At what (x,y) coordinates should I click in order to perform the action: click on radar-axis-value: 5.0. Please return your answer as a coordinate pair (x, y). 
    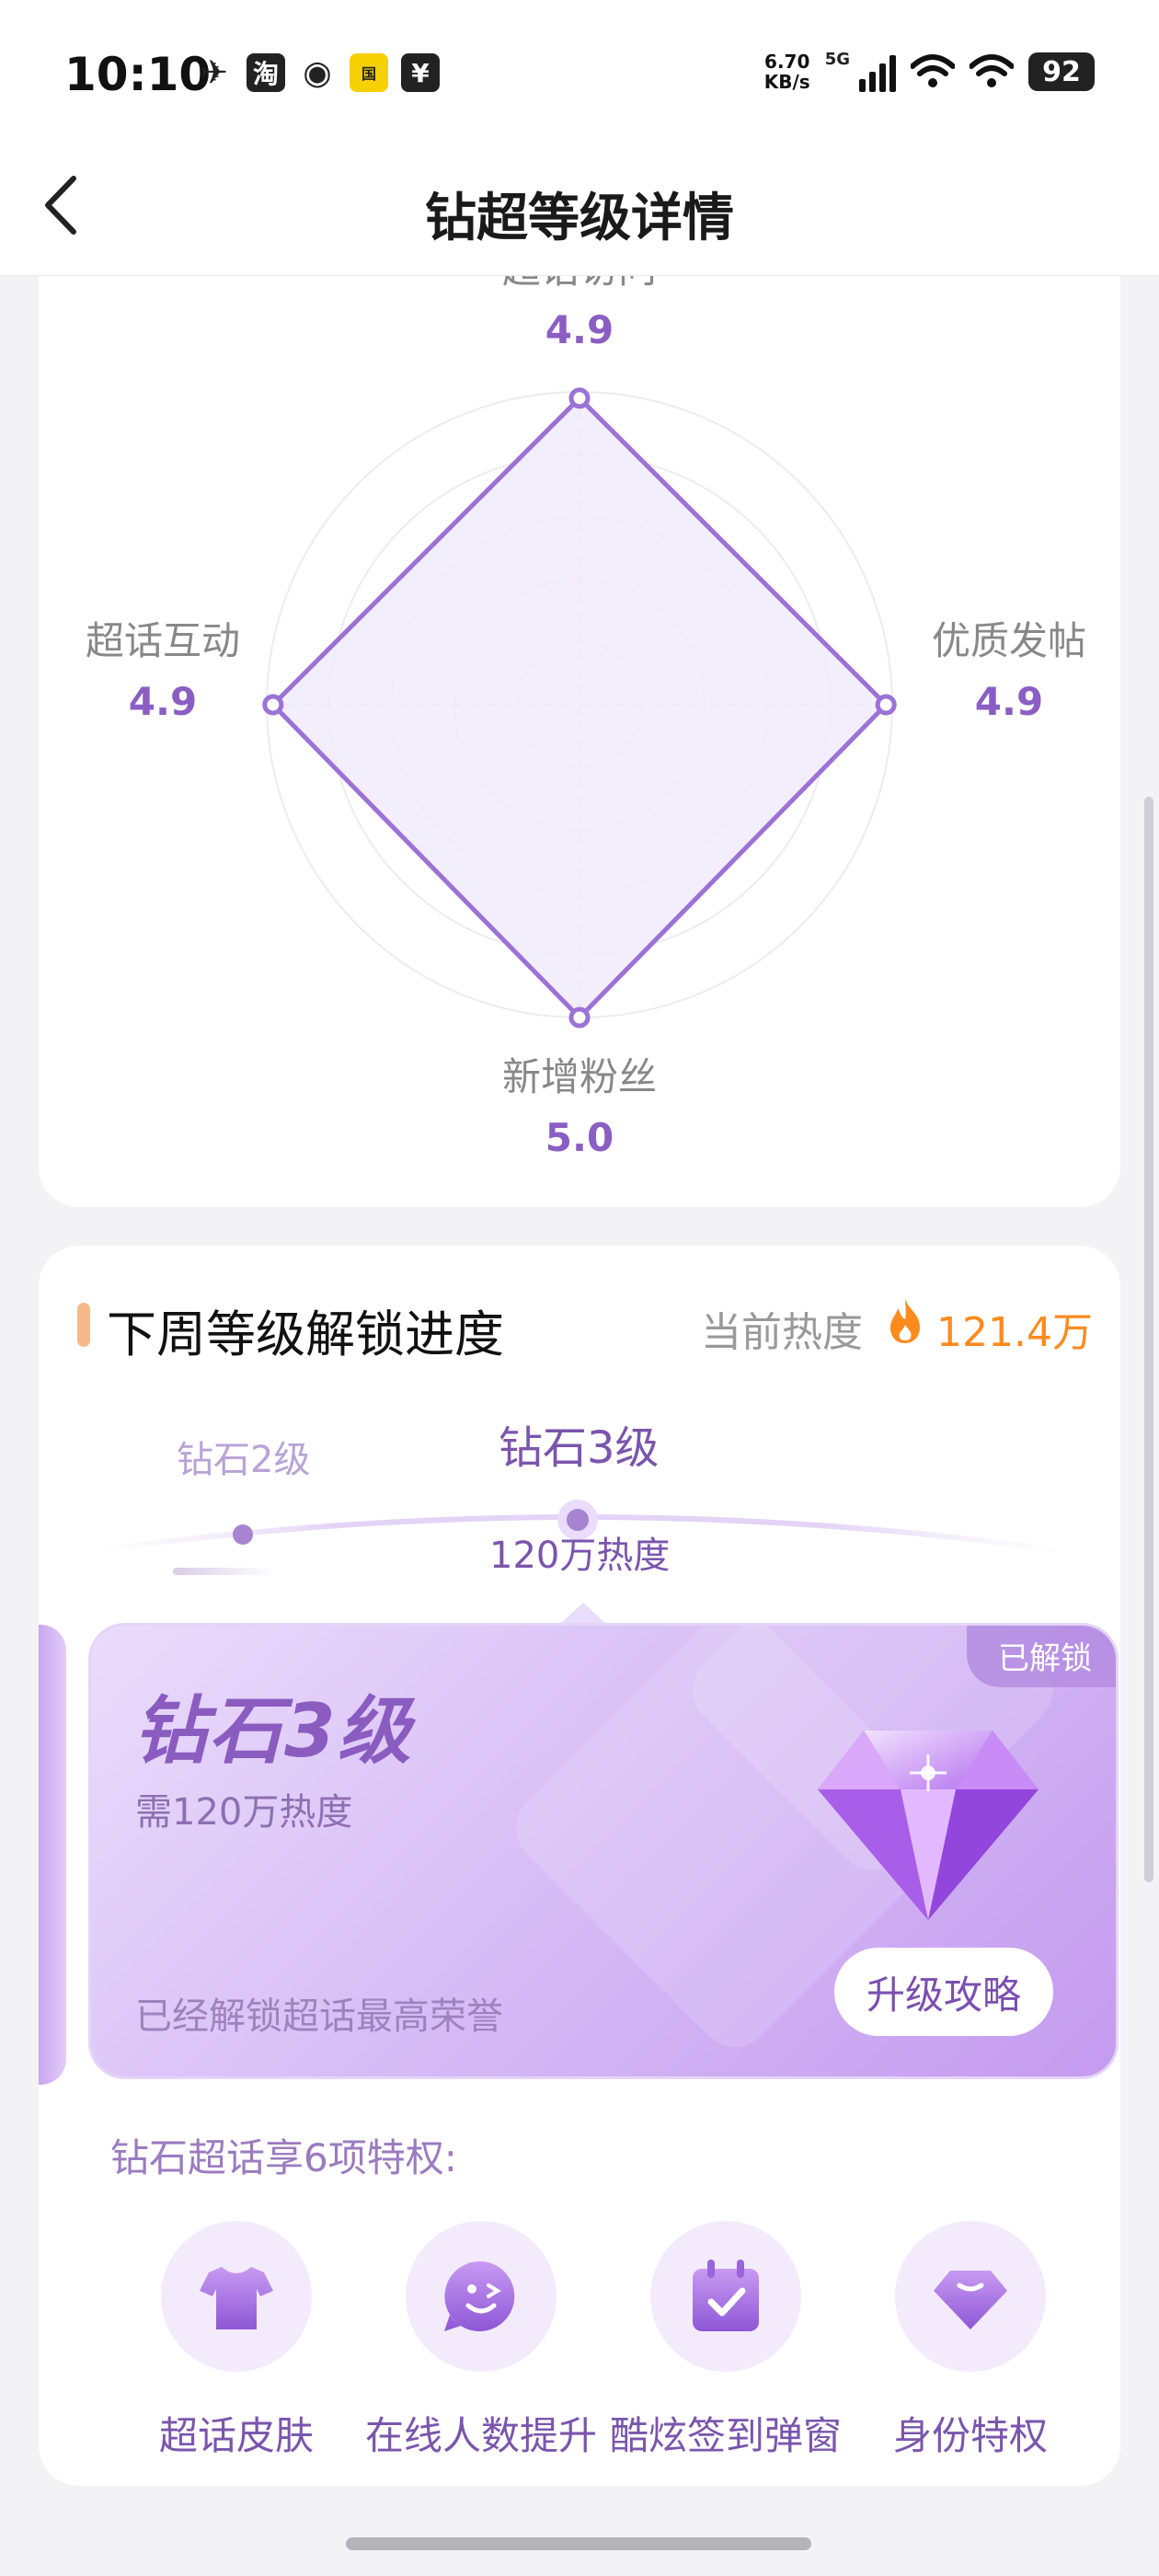
    Looking at the image, I should click on (579, 1137).